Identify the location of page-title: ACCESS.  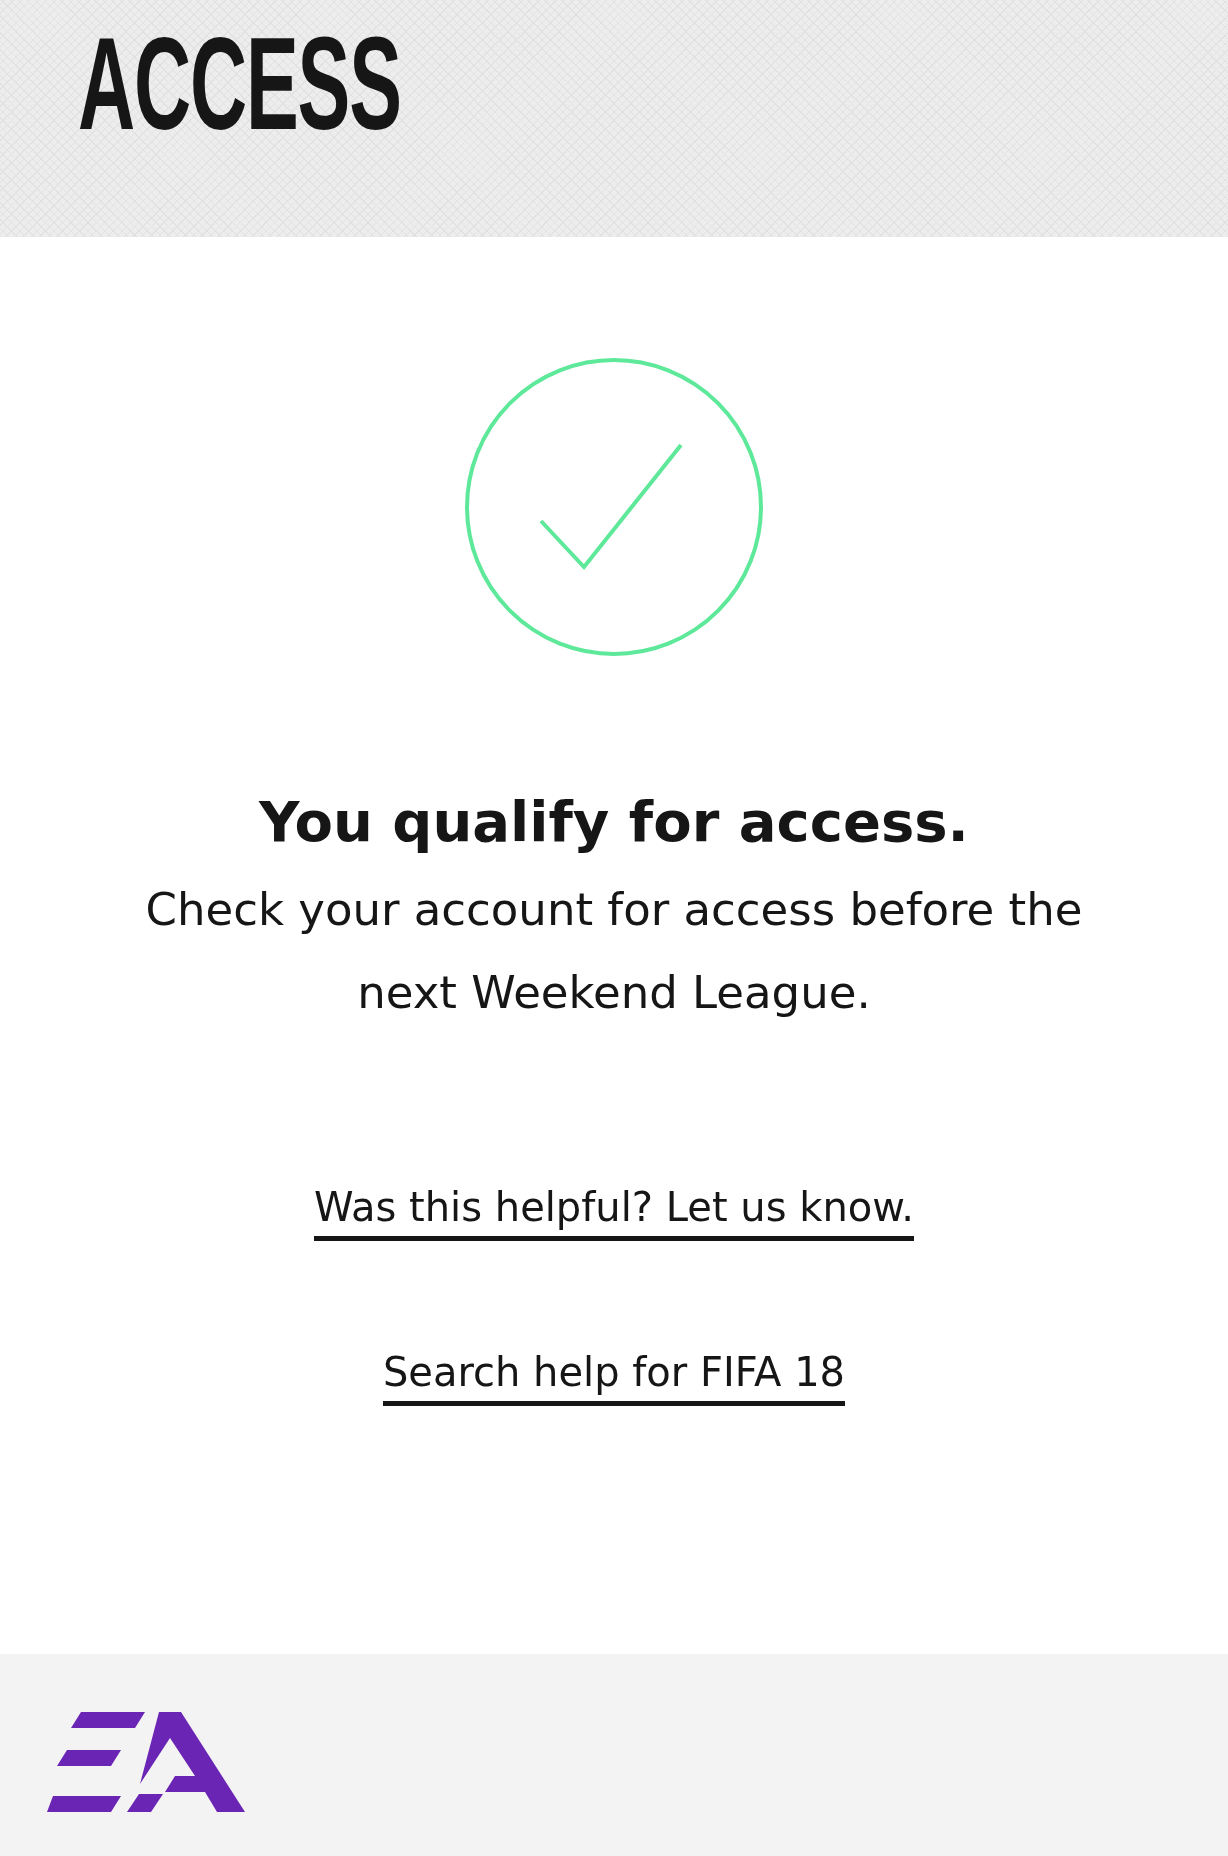
(239, 84).